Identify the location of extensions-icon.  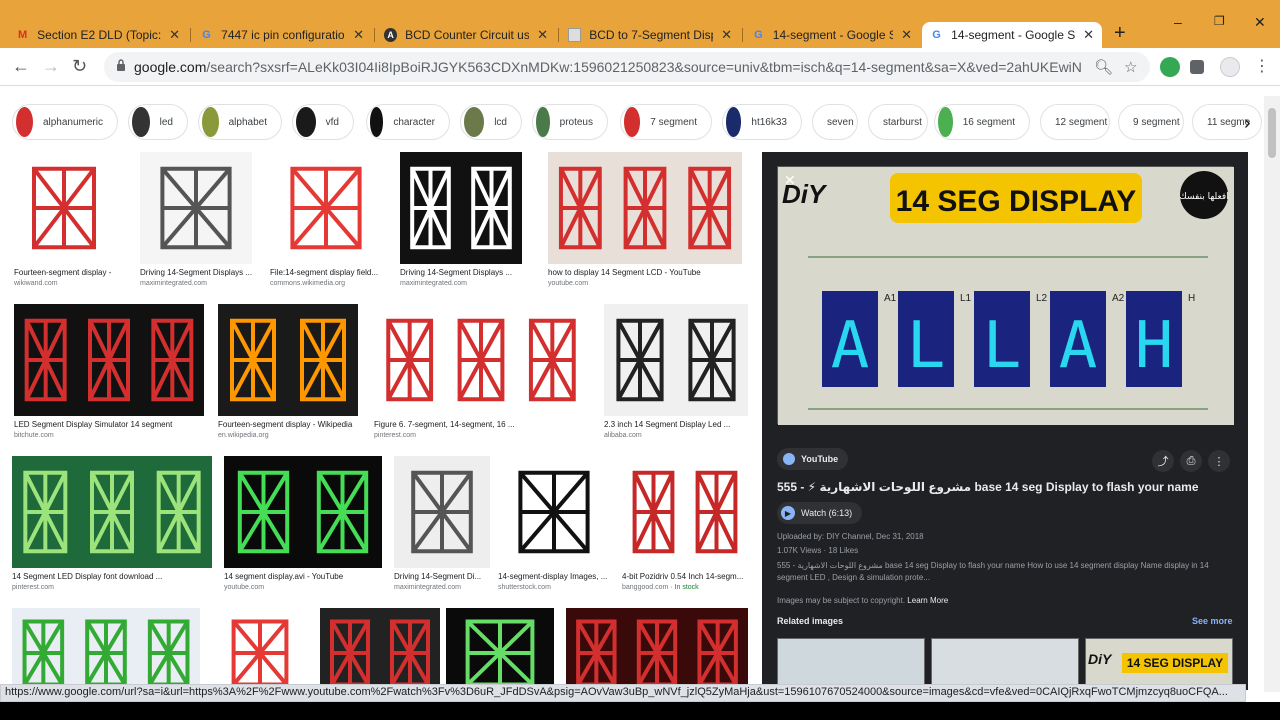
(1197, 67).